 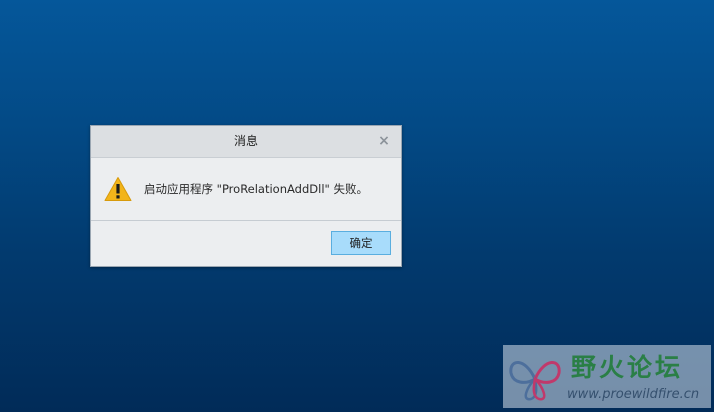 I want to click on warning-icon, so click(x=118, y=189).